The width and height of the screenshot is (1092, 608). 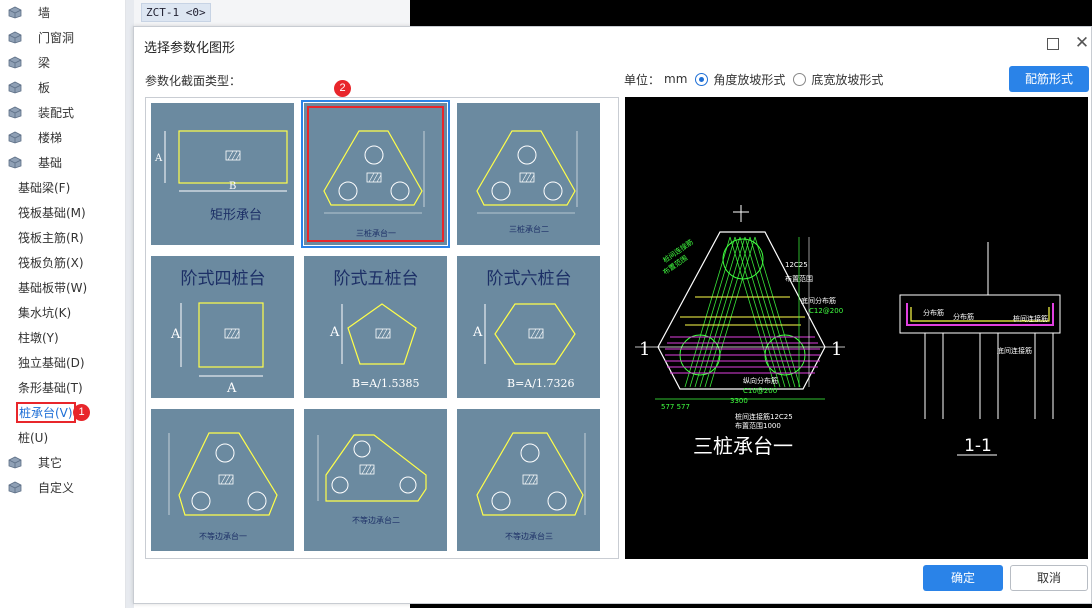 What do you see at coordinates (222, 480) in the screenshot?
I see `shape-thumbnail: 不等边承台一` at bounding box center [222, 480].